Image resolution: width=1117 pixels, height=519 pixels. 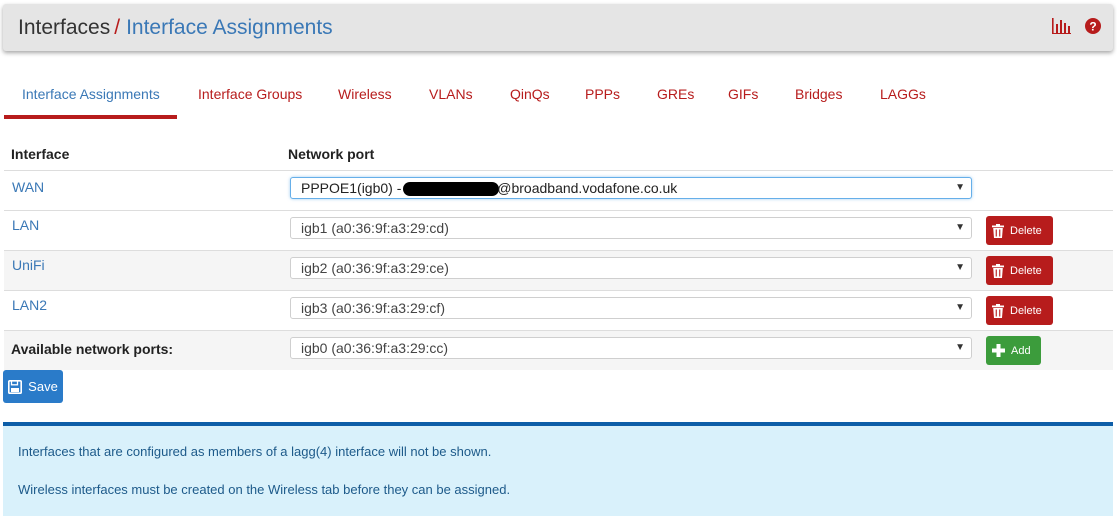 I want to click on active-tab-indicator, so click(x=90, y=117).